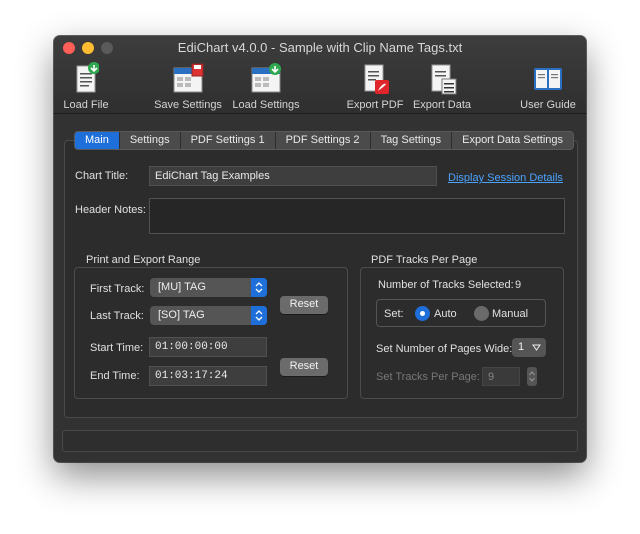 This screenshot has width=640, height=534. Describe the element at coordinates (117, 316) in the screenshot. I see `last-track-label: Last Track:` at that location.